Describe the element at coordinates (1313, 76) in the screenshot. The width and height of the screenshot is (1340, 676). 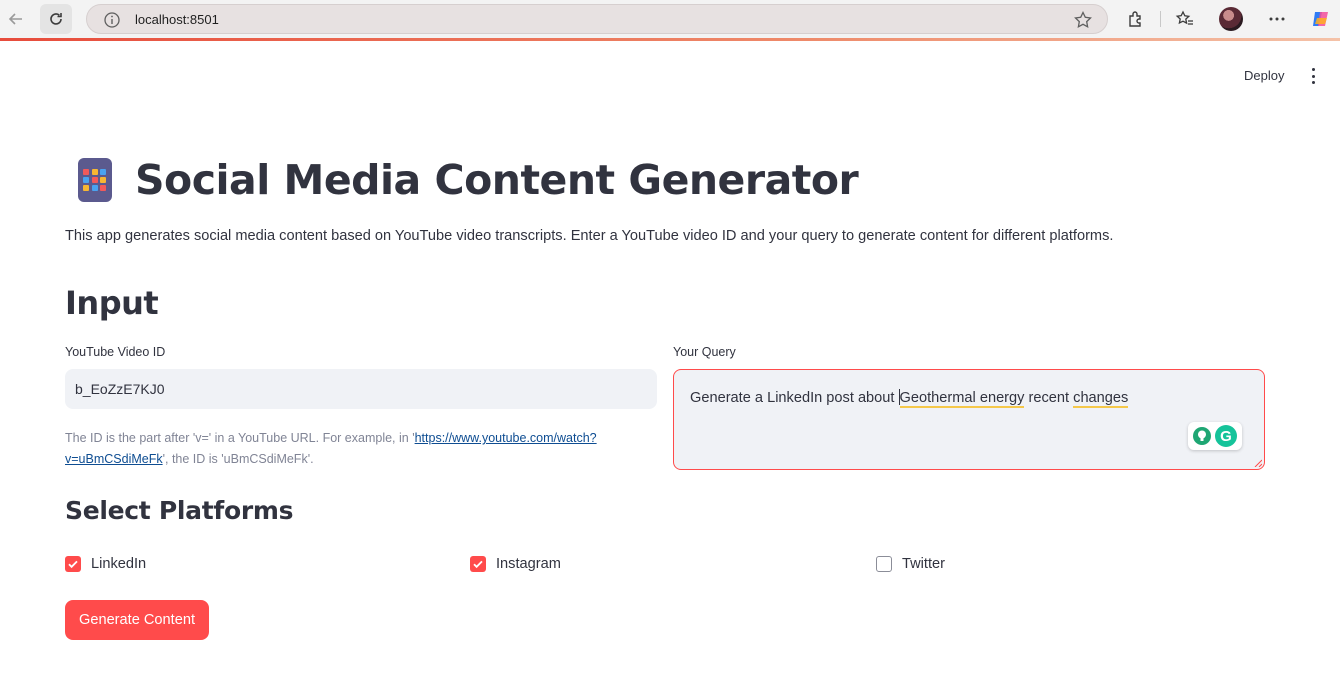
I see `main-menu-icon` at that location.